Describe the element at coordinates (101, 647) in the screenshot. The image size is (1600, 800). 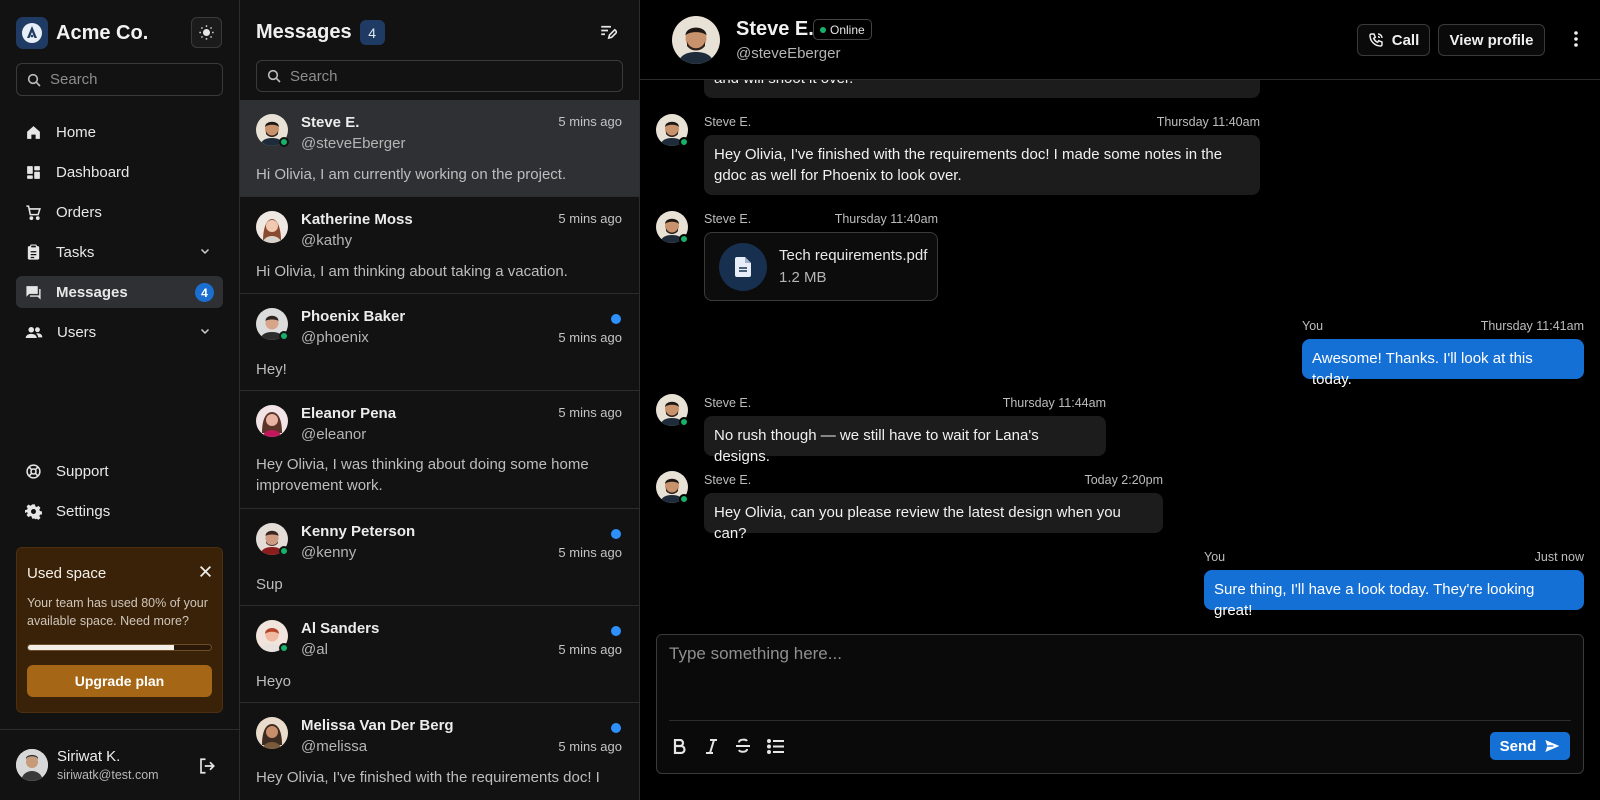
I see `storage-progress-fill` at that location.